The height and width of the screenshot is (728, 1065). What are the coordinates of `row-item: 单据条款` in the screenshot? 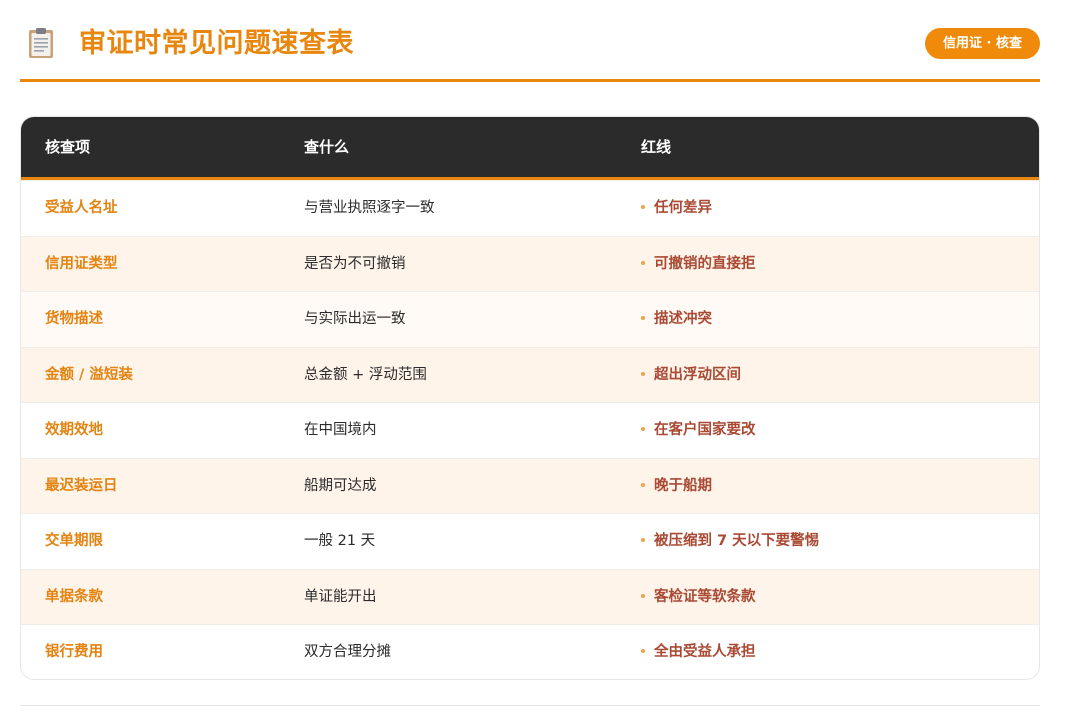 It's located at (74, 596).